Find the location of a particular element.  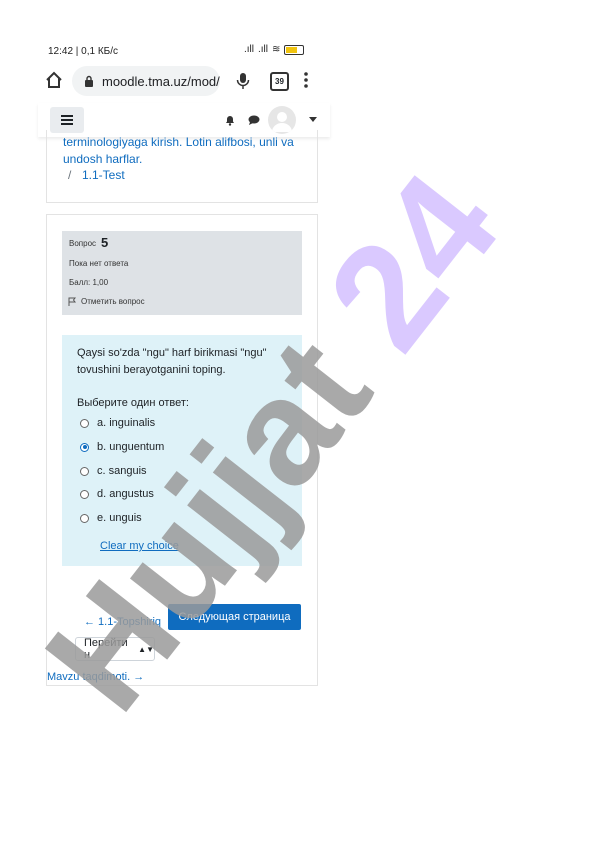

status-icons: .ıll .ıll ≋ is located at coordinates (274, 49).